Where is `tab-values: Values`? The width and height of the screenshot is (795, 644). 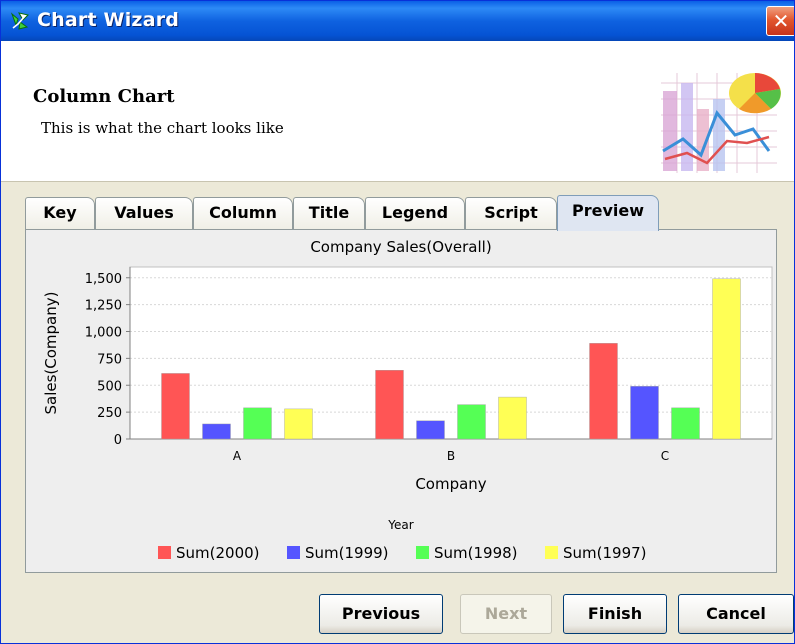
tab-values: Values is located at coordinates (144, 213).